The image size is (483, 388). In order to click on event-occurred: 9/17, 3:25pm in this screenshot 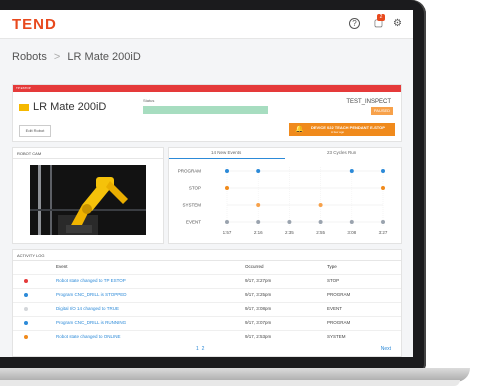, I will do `click(258, 294)`.